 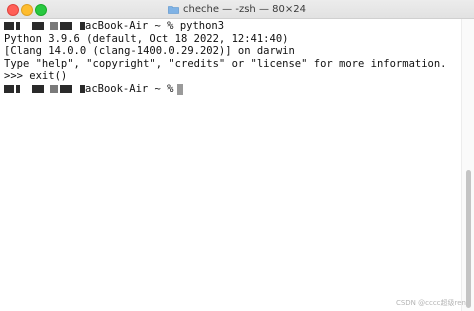 What do you see at coordinates (155, 26) in the screenshot?
I see `shell-prompt-command: acBook-Air ~ % python3` at bounding box center [155, 26].